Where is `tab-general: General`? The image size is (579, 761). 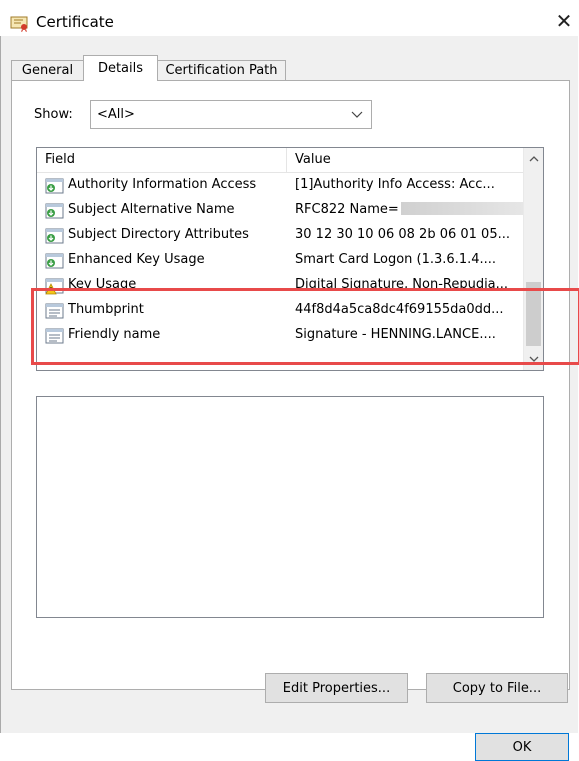
tab-general: General is located at coordinates (47, 70).